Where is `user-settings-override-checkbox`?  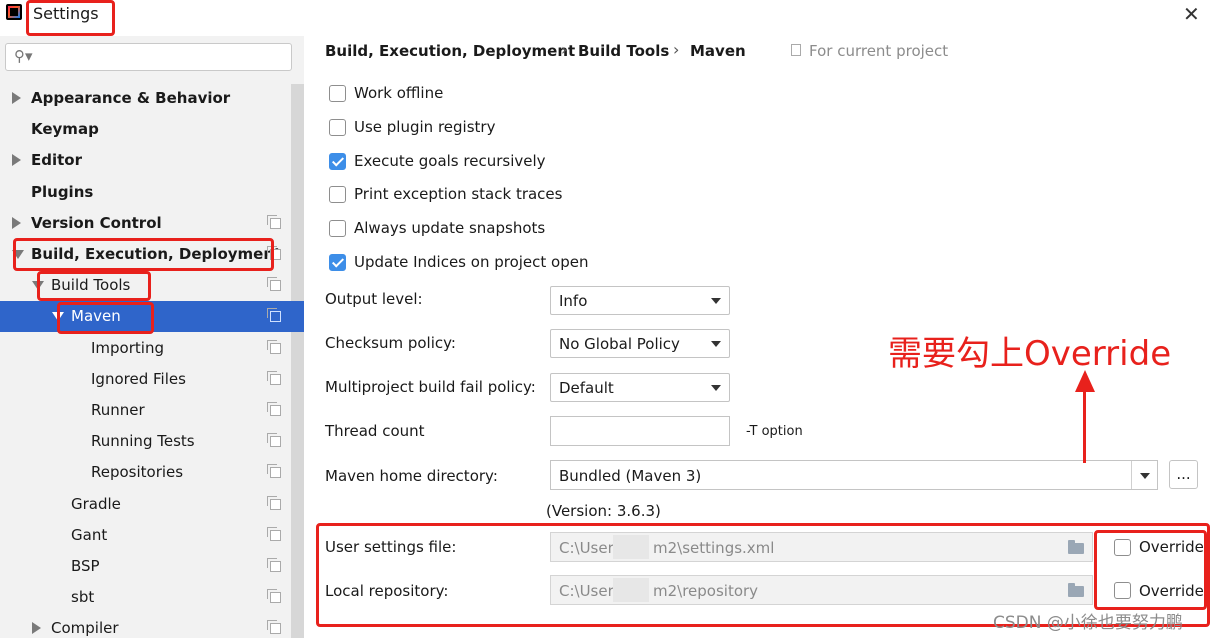 user-settings-override-checkbox is located at coordinates (1122, 547).